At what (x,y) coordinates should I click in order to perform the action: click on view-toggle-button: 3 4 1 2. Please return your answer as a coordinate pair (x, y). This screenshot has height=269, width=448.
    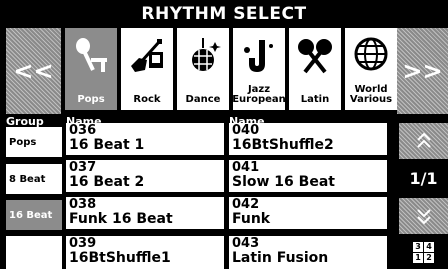
    Looking at the image, I should click on (423, 252).